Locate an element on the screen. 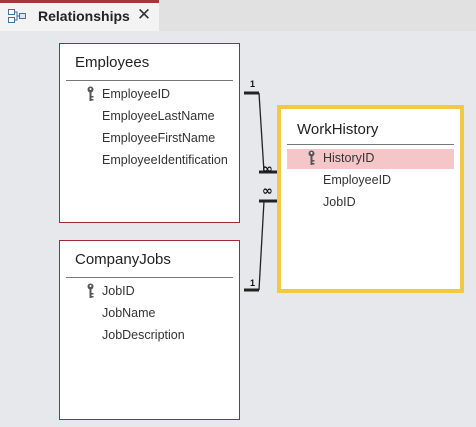 This screenshot has width=476, height=427. field-row: JobDescription is located at coordinates (149, 336).